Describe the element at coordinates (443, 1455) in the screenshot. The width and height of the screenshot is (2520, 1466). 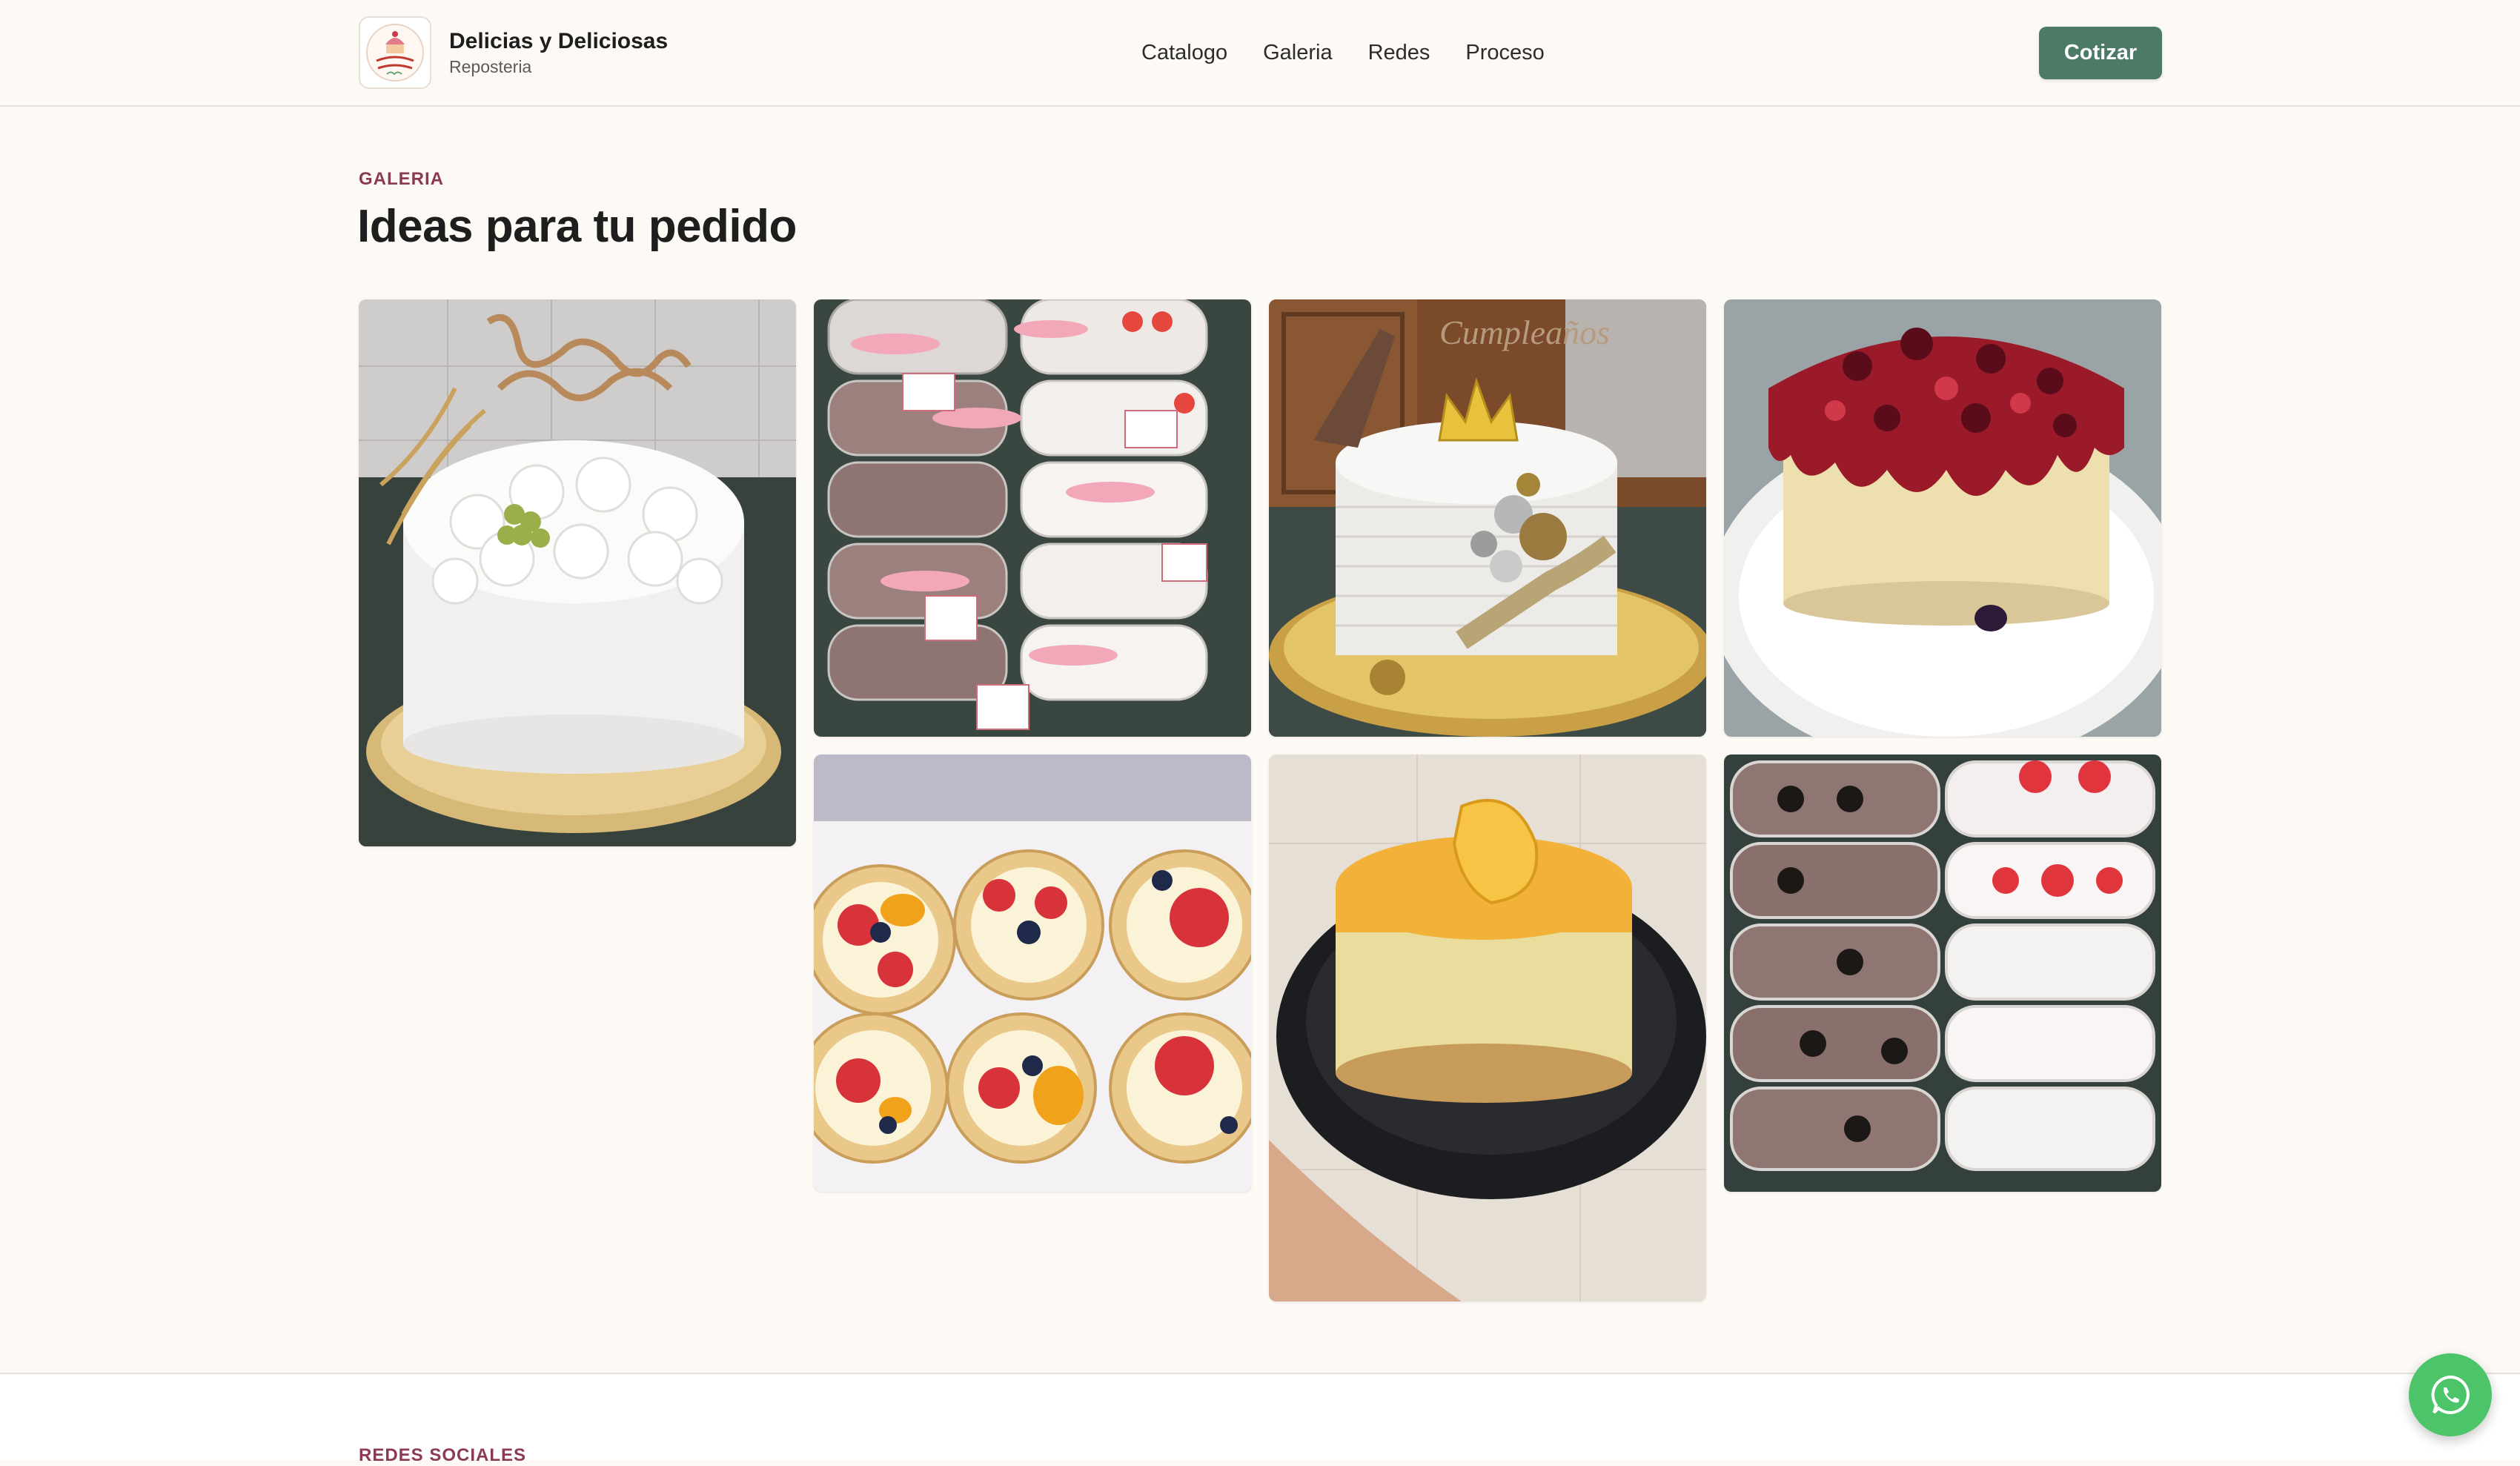
I see `social-section-eyebrow: REDES SOCIALES` at that location.